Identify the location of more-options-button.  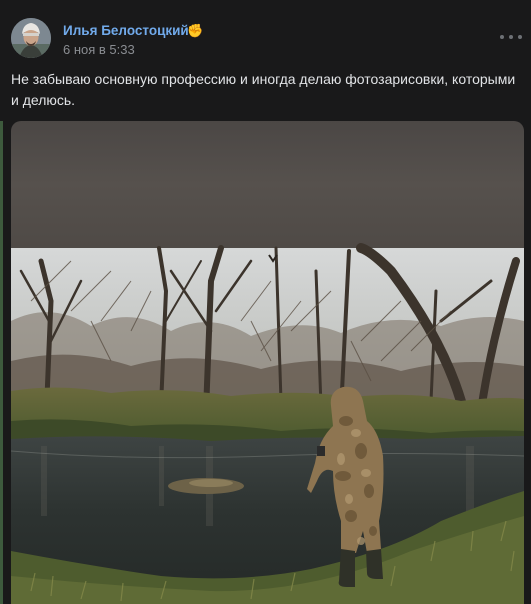
(511, 37).